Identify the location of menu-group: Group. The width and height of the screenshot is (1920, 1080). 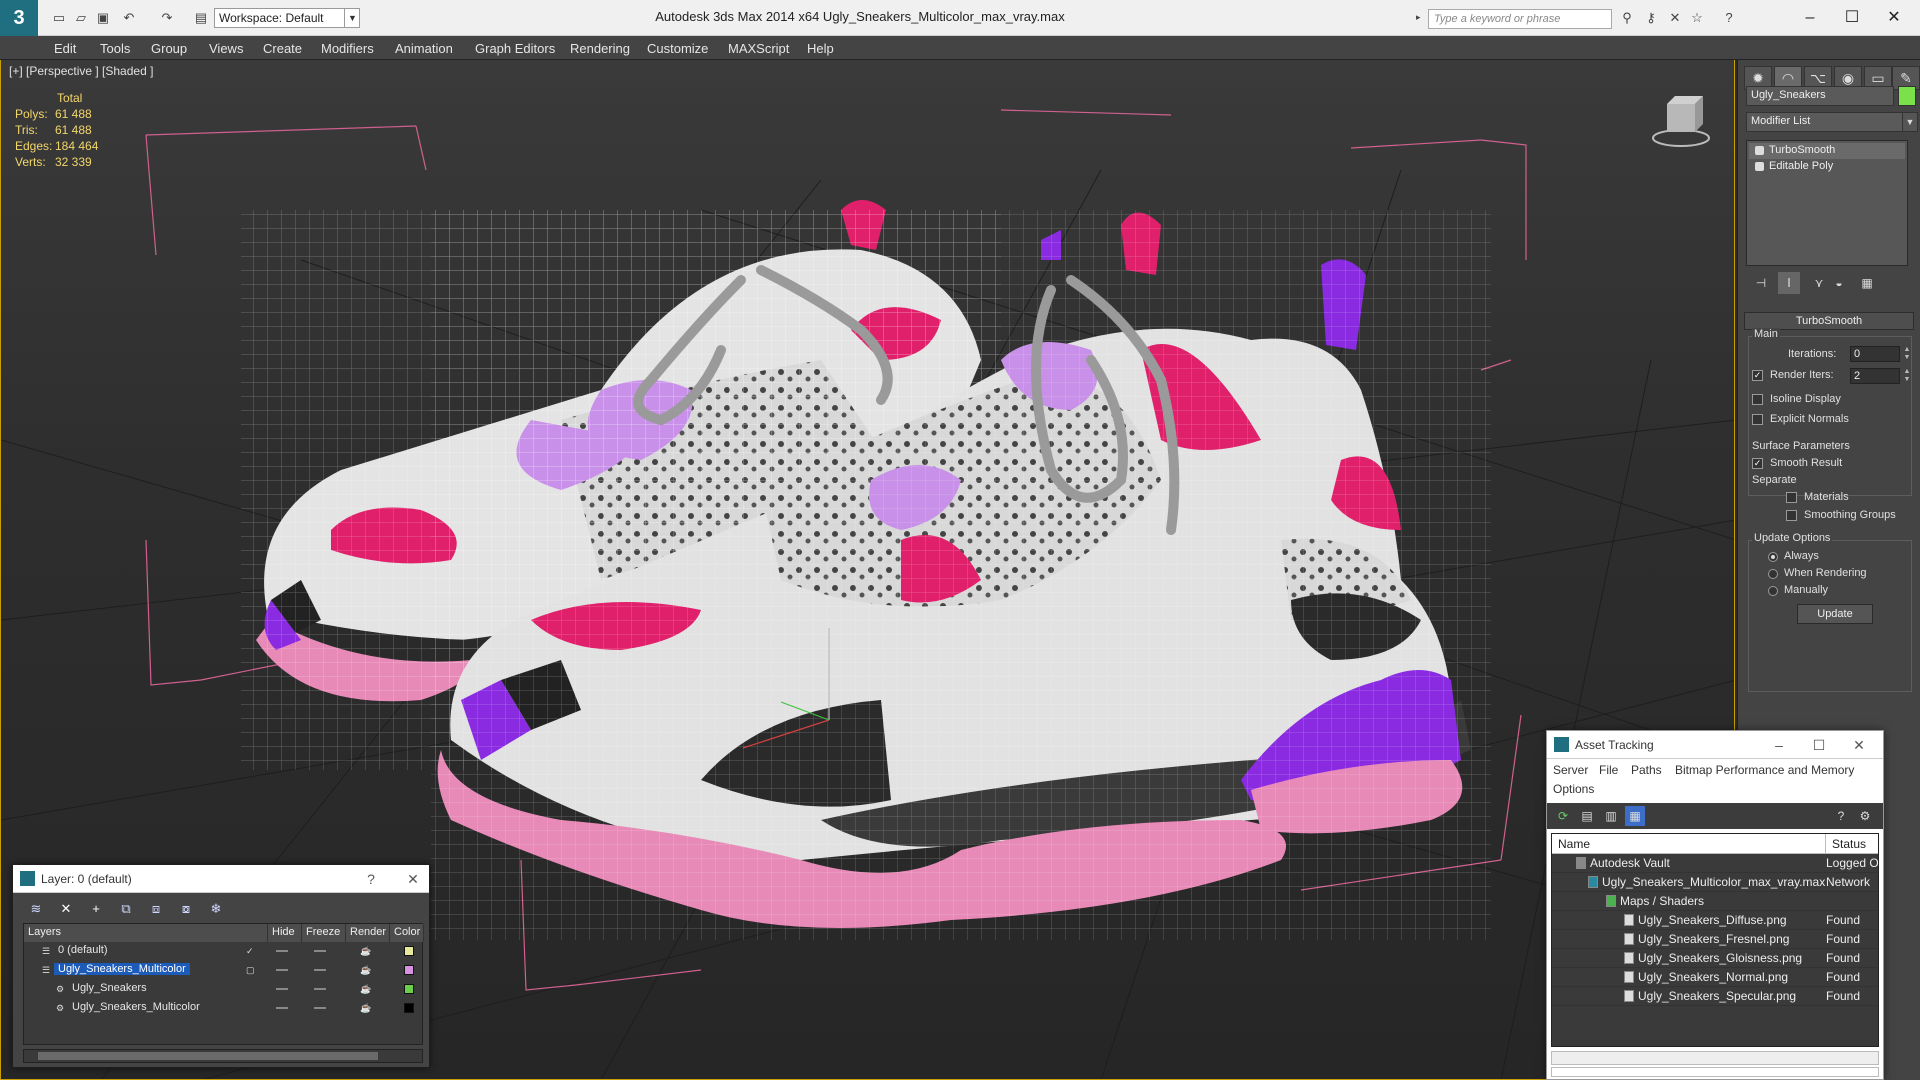
(169, 48).